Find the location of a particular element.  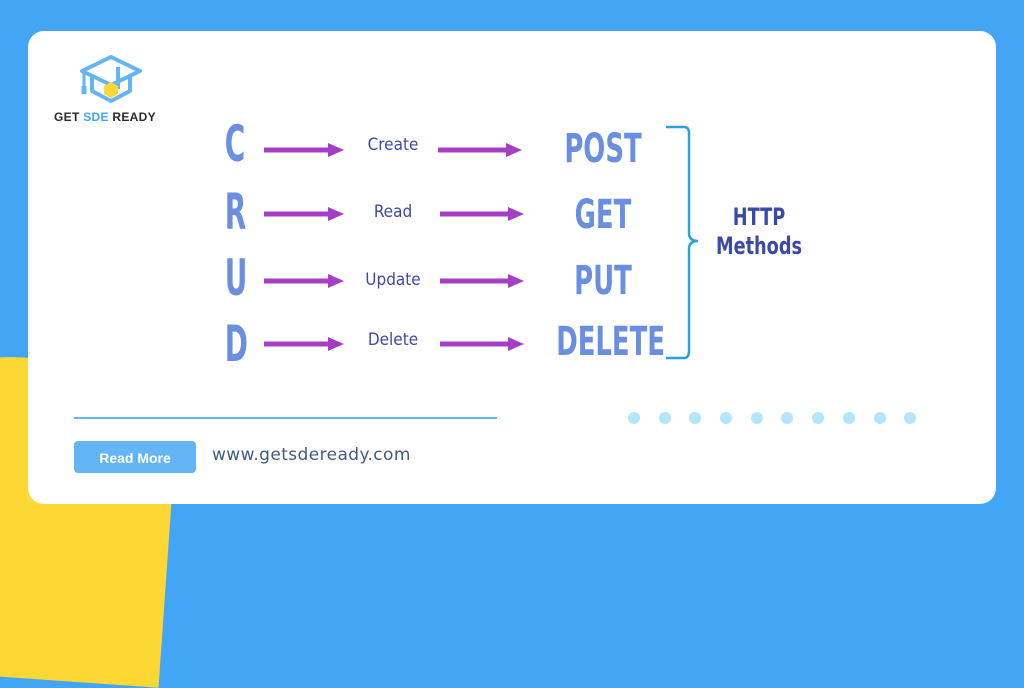

decorative-dots is located at coordinates (772, 418).